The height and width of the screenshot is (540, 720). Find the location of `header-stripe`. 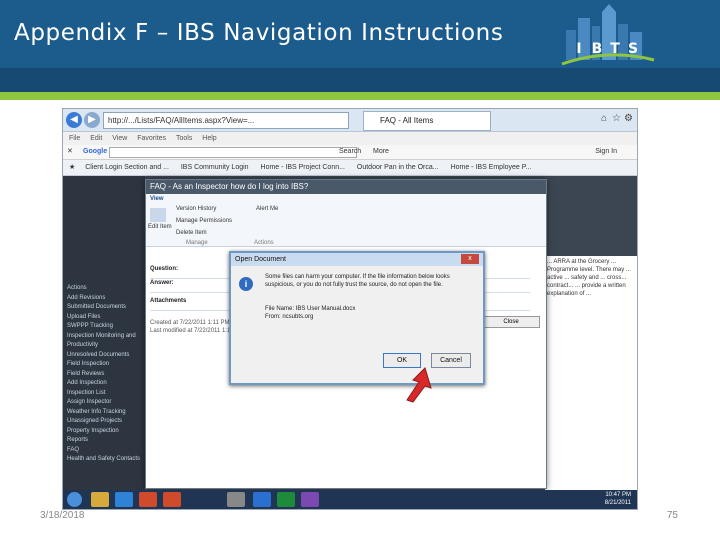

header-stripe is located at coordinates (360, 80).